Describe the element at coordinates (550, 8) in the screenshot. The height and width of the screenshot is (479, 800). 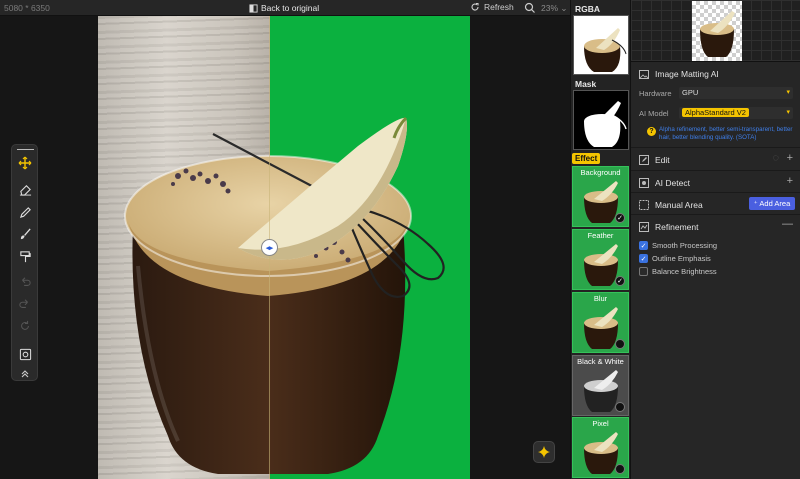
I see `zoom-value: 23%` at that location.